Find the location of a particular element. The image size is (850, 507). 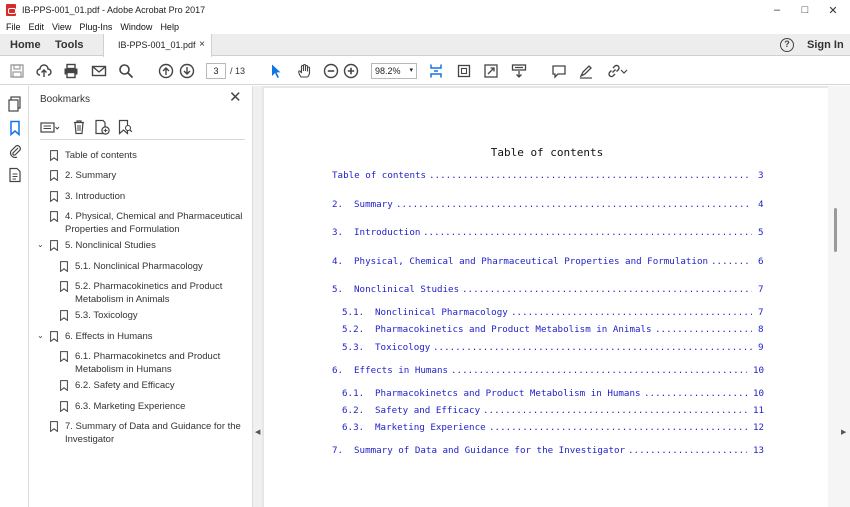

select-cursor-icon is located at coordinates (276, 71).